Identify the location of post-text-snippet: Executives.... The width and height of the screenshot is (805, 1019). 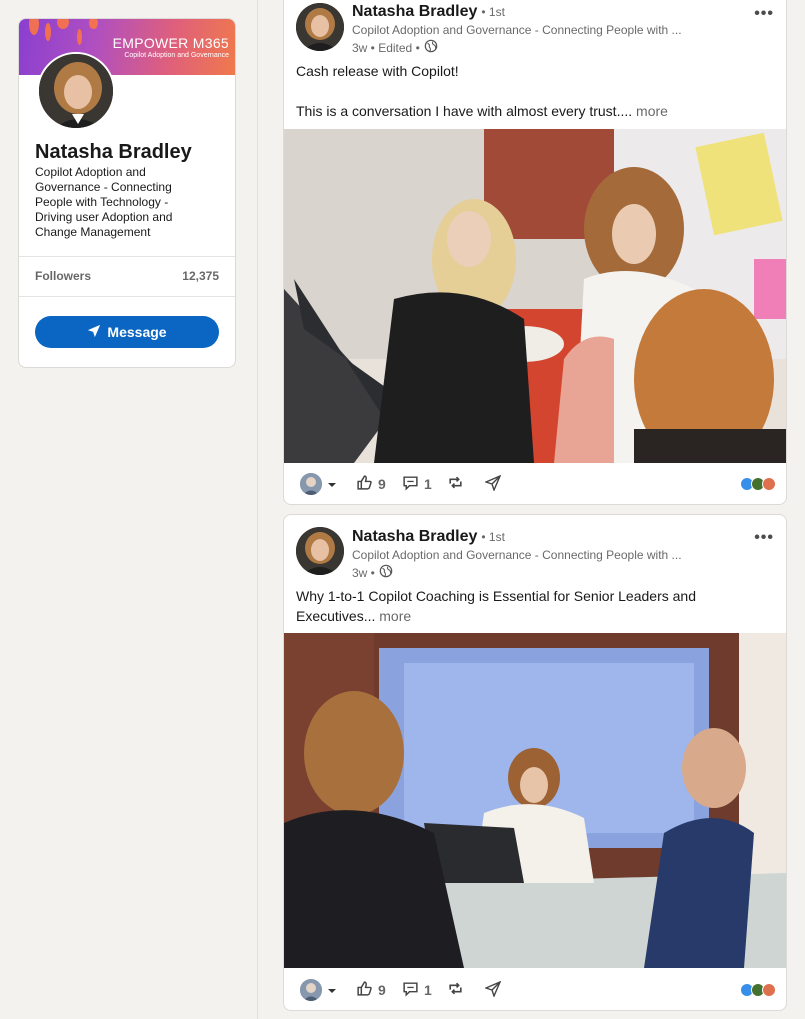
(336, 616).